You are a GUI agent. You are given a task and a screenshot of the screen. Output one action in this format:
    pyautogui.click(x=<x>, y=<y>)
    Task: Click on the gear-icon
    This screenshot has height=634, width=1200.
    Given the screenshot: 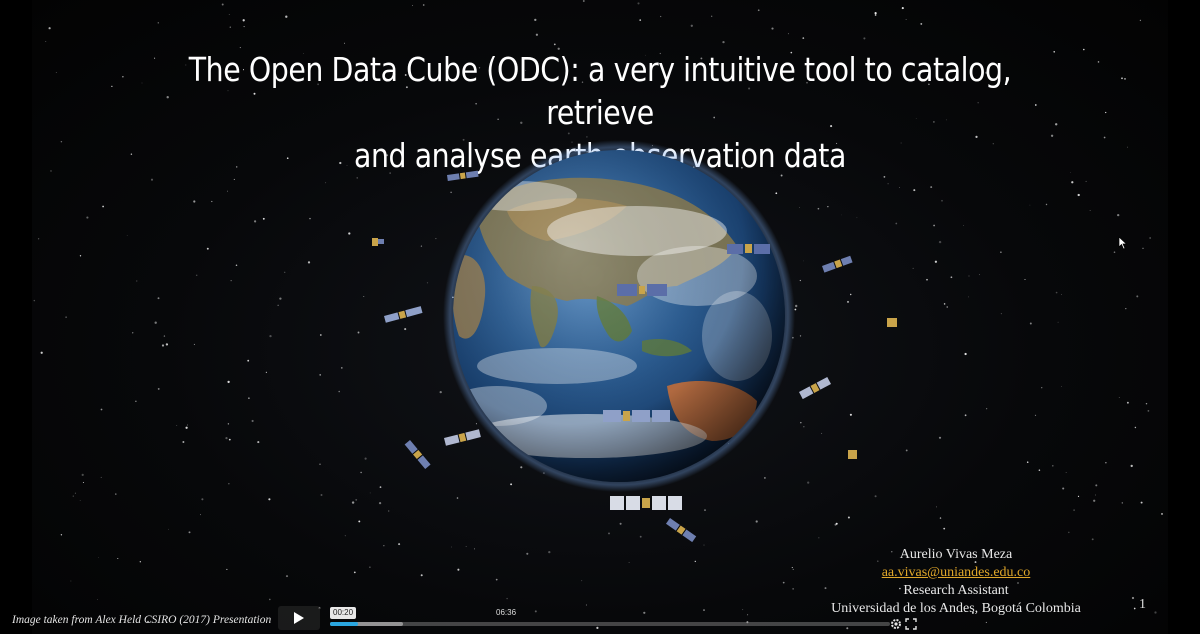 What is the action you would take?
    pyautogui.click(x=896, y=624)
    